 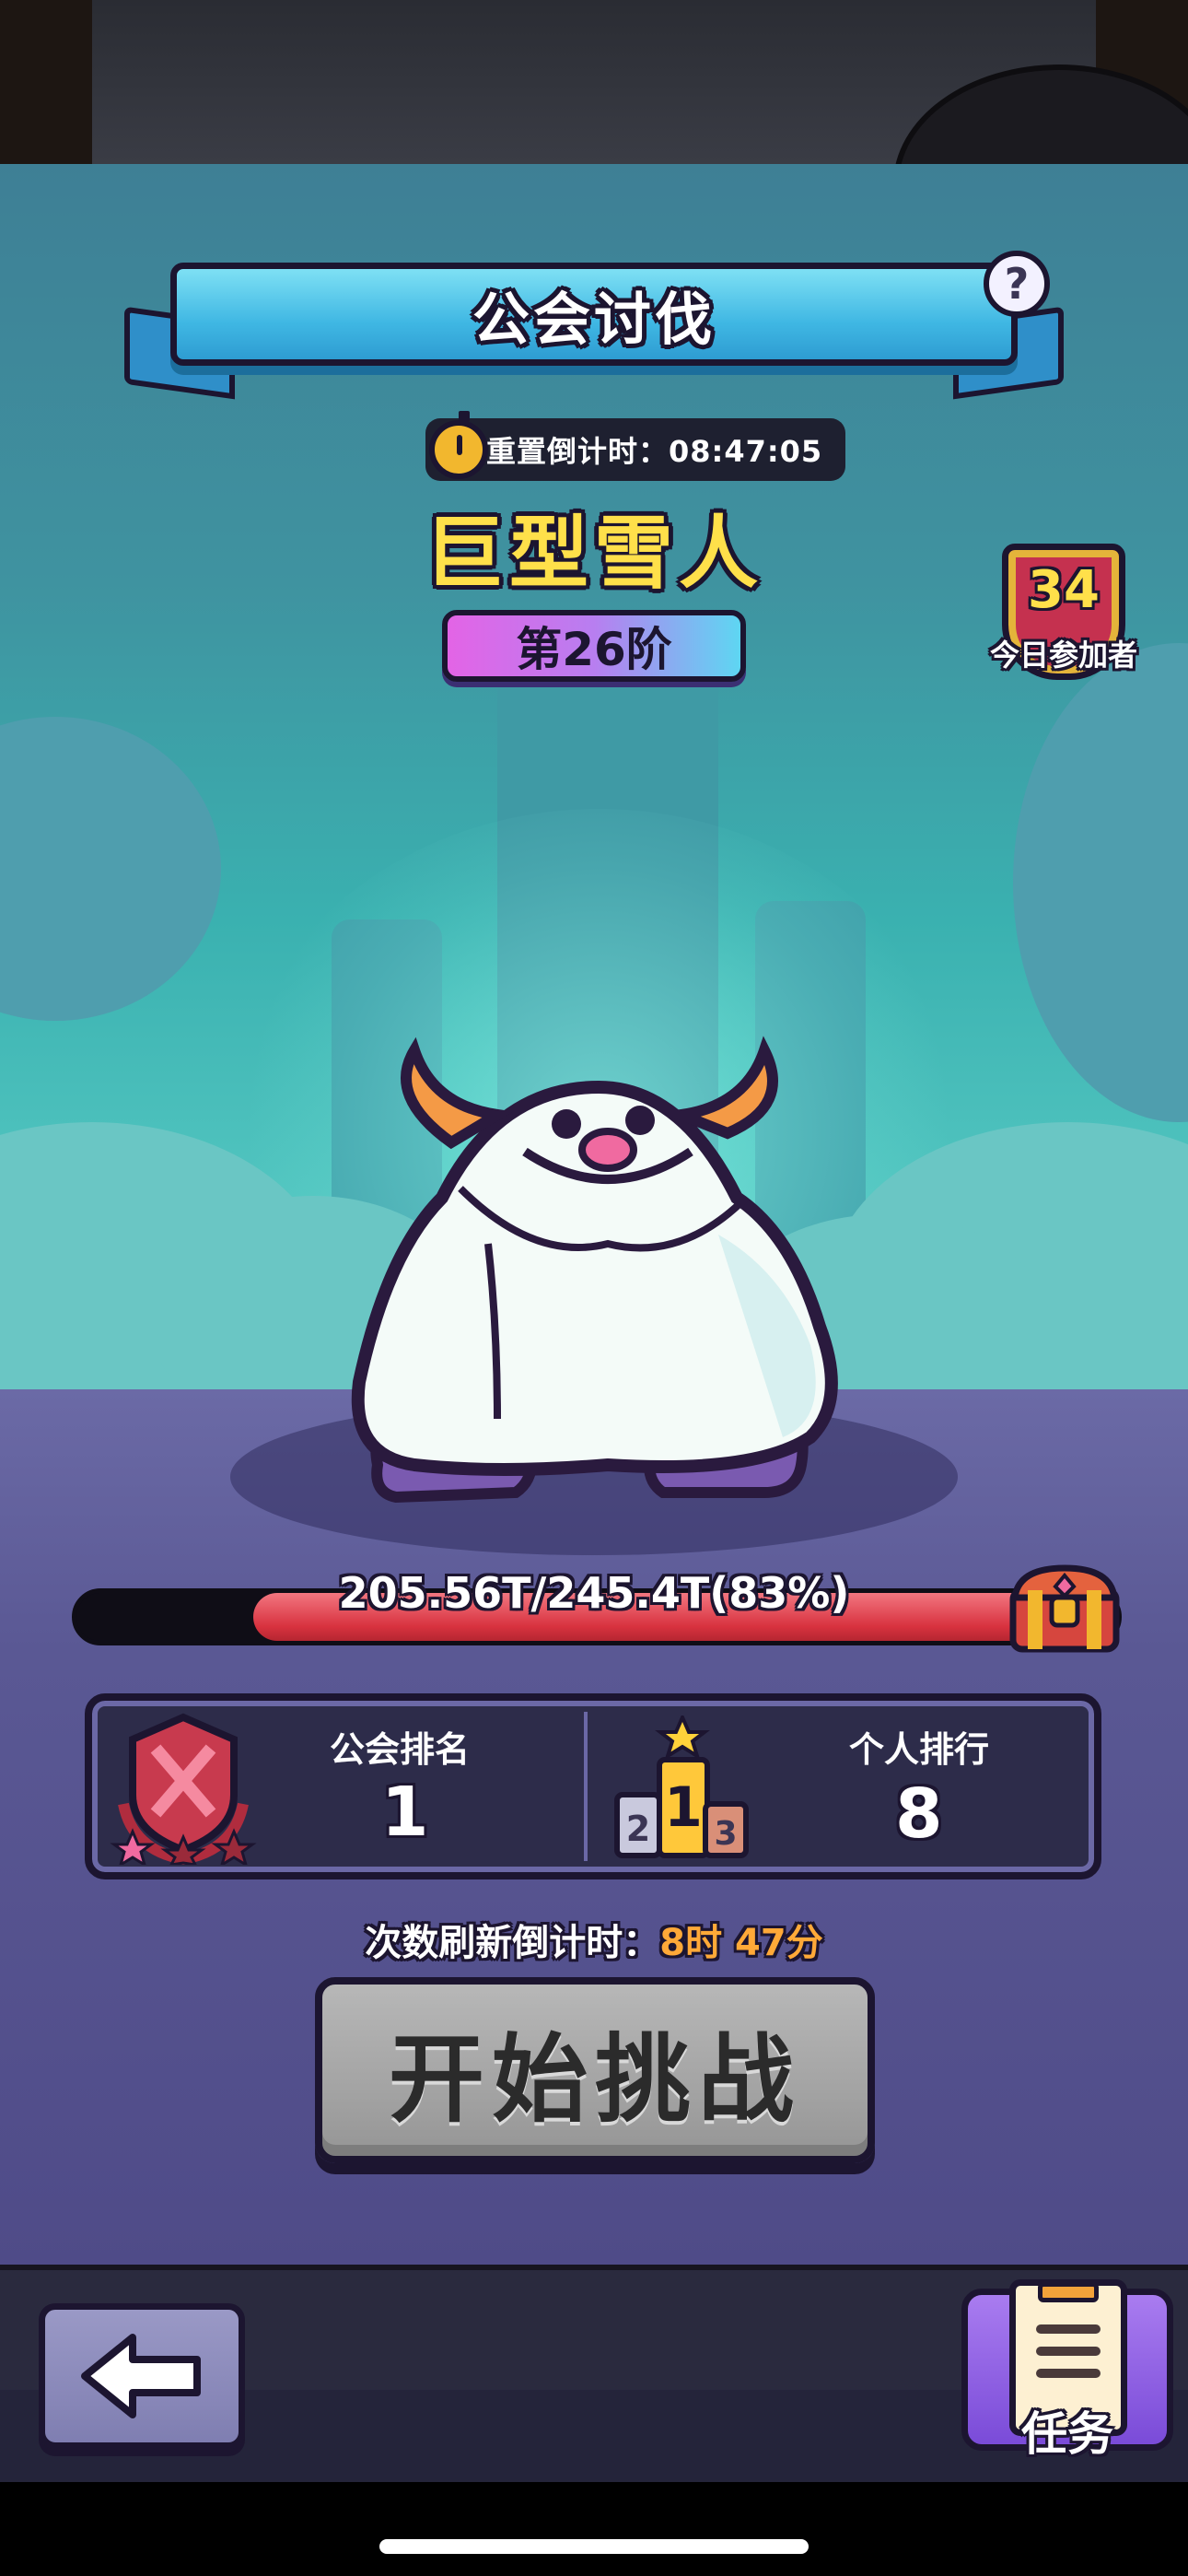 I want to click on ranking-divider, so click(x=586, y=1787).